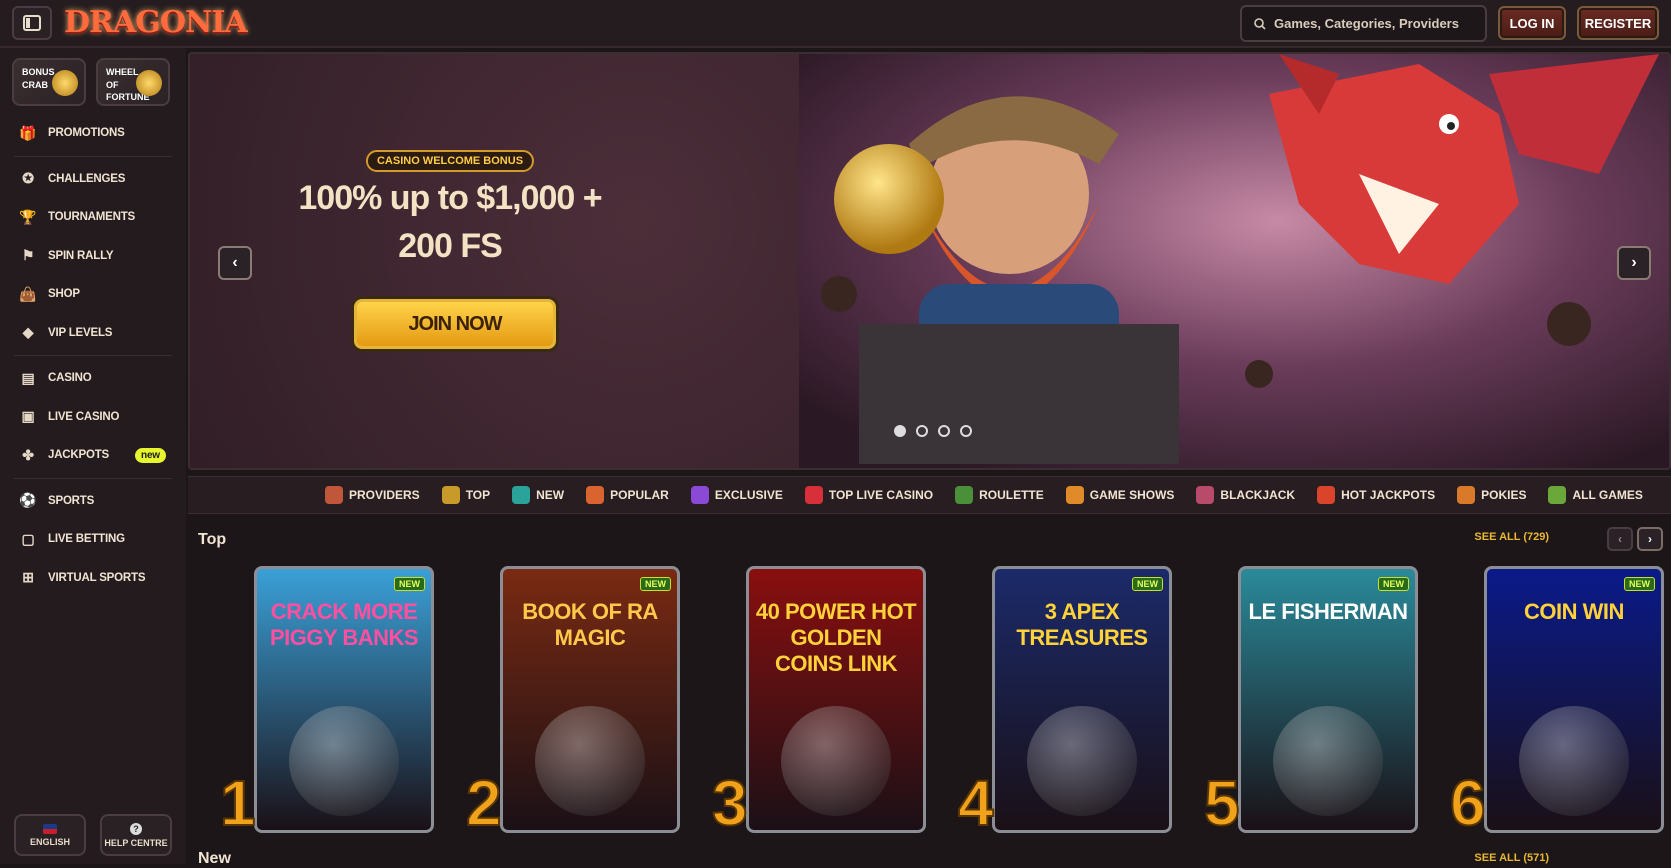 The height and width of the screenshot is (868, 1671). I want to click on join-now-button: JOIN NOW, so click(455, 324).